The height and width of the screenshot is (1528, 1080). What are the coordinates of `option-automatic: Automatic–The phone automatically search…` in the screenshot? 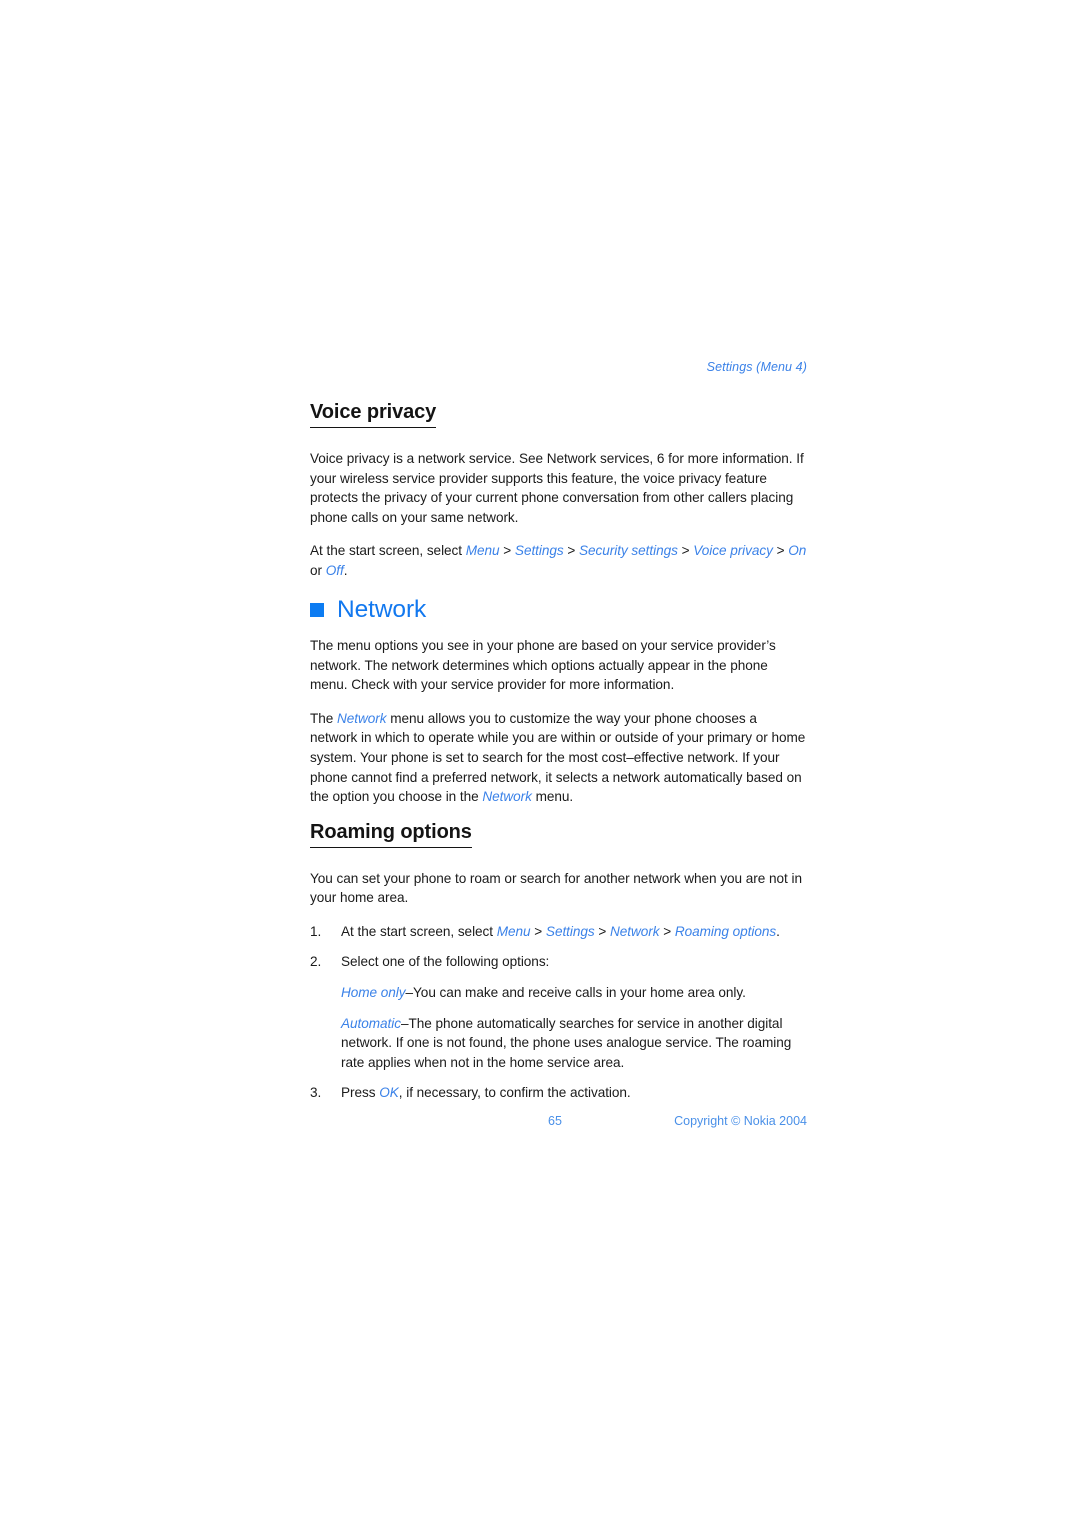 It's located at (558, 1043).